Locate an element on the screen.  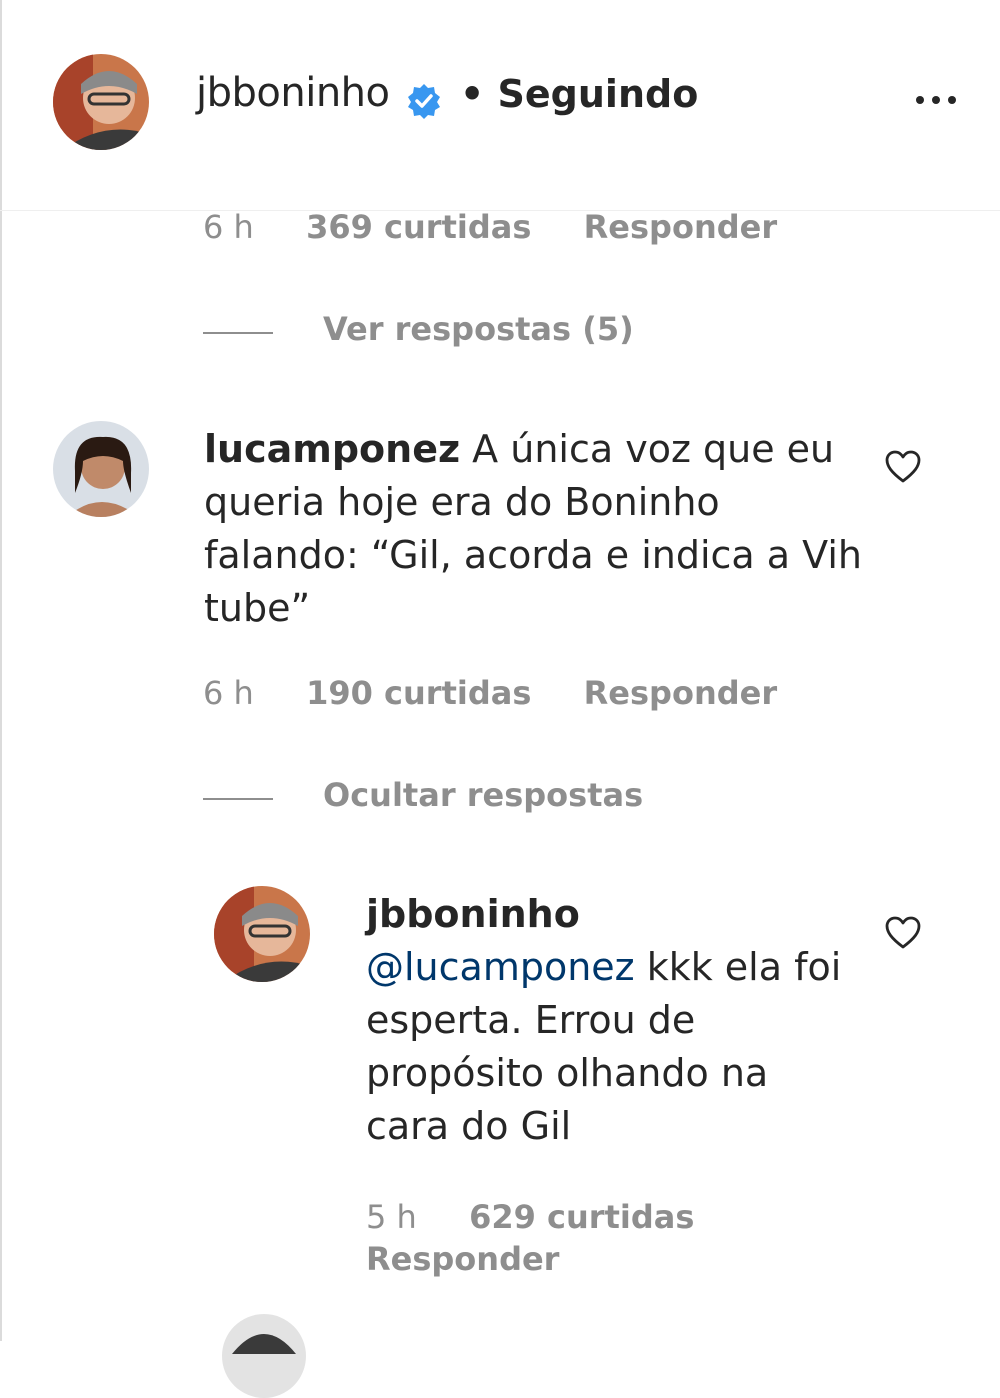
mention-link: @lucamponez is located at coordinates (500, 967).